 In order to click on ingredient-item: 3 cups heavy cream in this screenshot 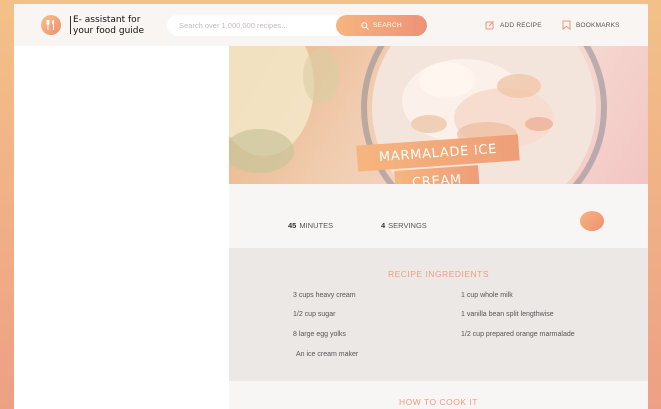, I will do `click(324, 295)`.